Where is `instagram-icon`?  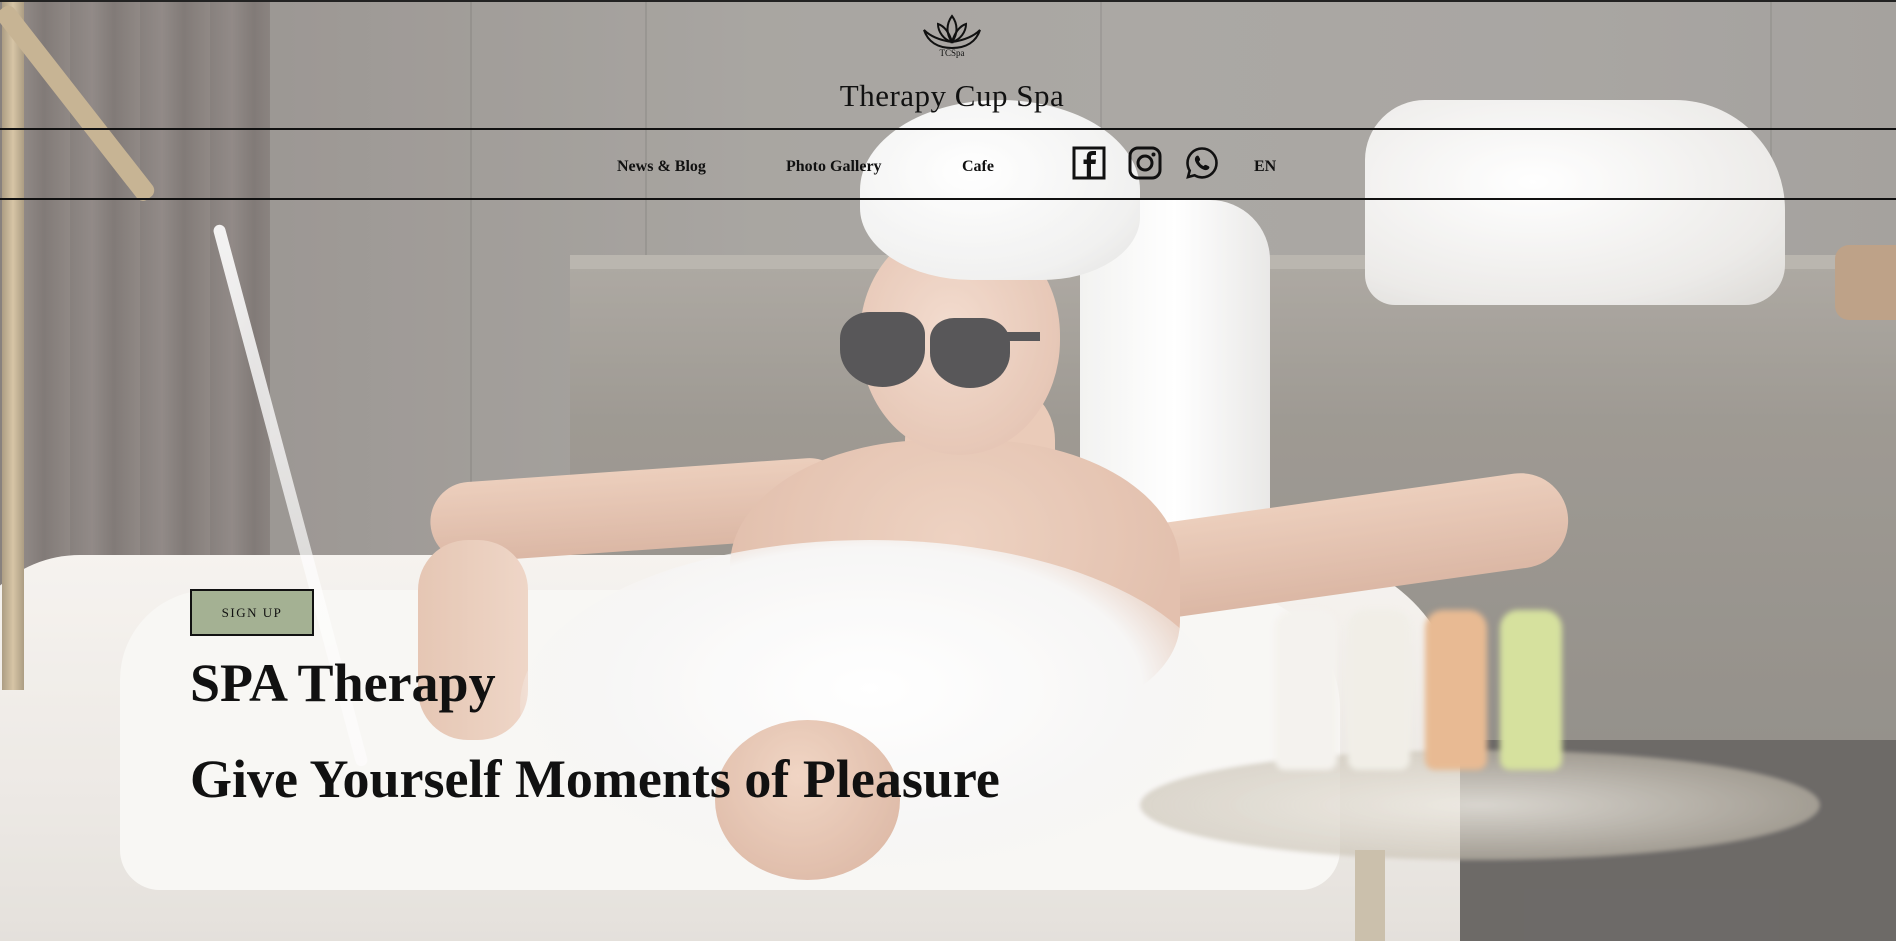 instagram-icon is located at coordinates (1145, 163).